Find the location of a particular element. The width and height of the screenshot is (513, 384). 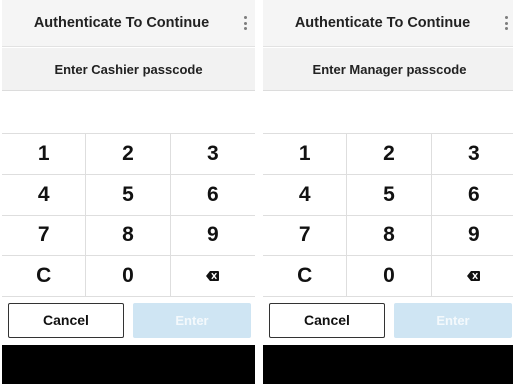

passcode-prompt: Enter Manager passcode is located at coordinates (388, 69).